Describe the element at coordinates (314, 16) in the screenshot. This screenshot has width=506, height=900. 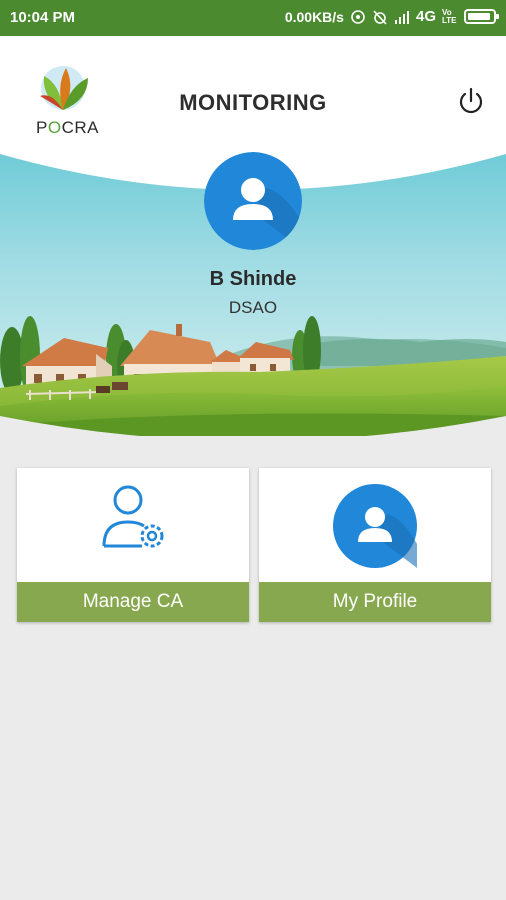
I see `network-speed: 0.00KB/s` at that location.